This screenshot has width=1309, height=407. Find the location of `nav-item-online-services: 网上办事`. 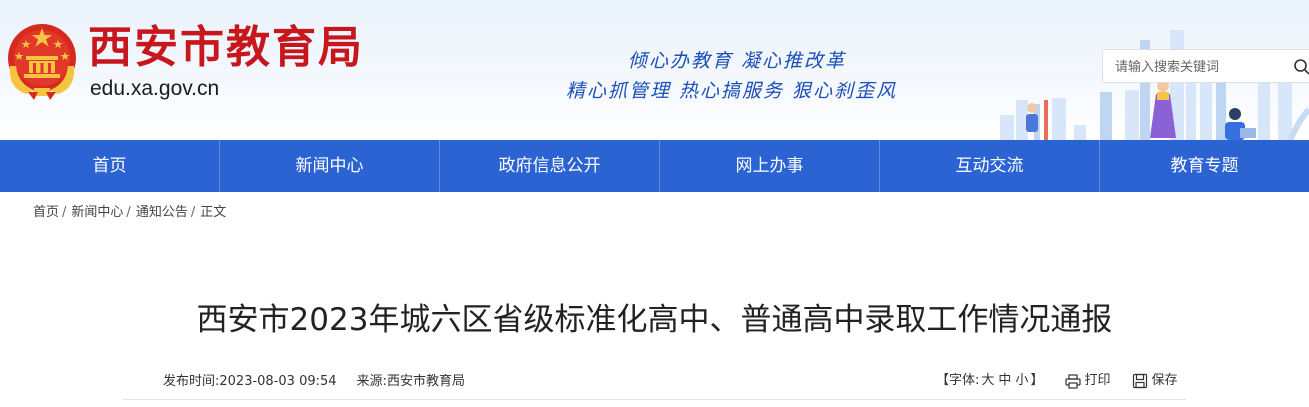

nav-item-online-services: 网上办事 is located at coordinates (770, 166).